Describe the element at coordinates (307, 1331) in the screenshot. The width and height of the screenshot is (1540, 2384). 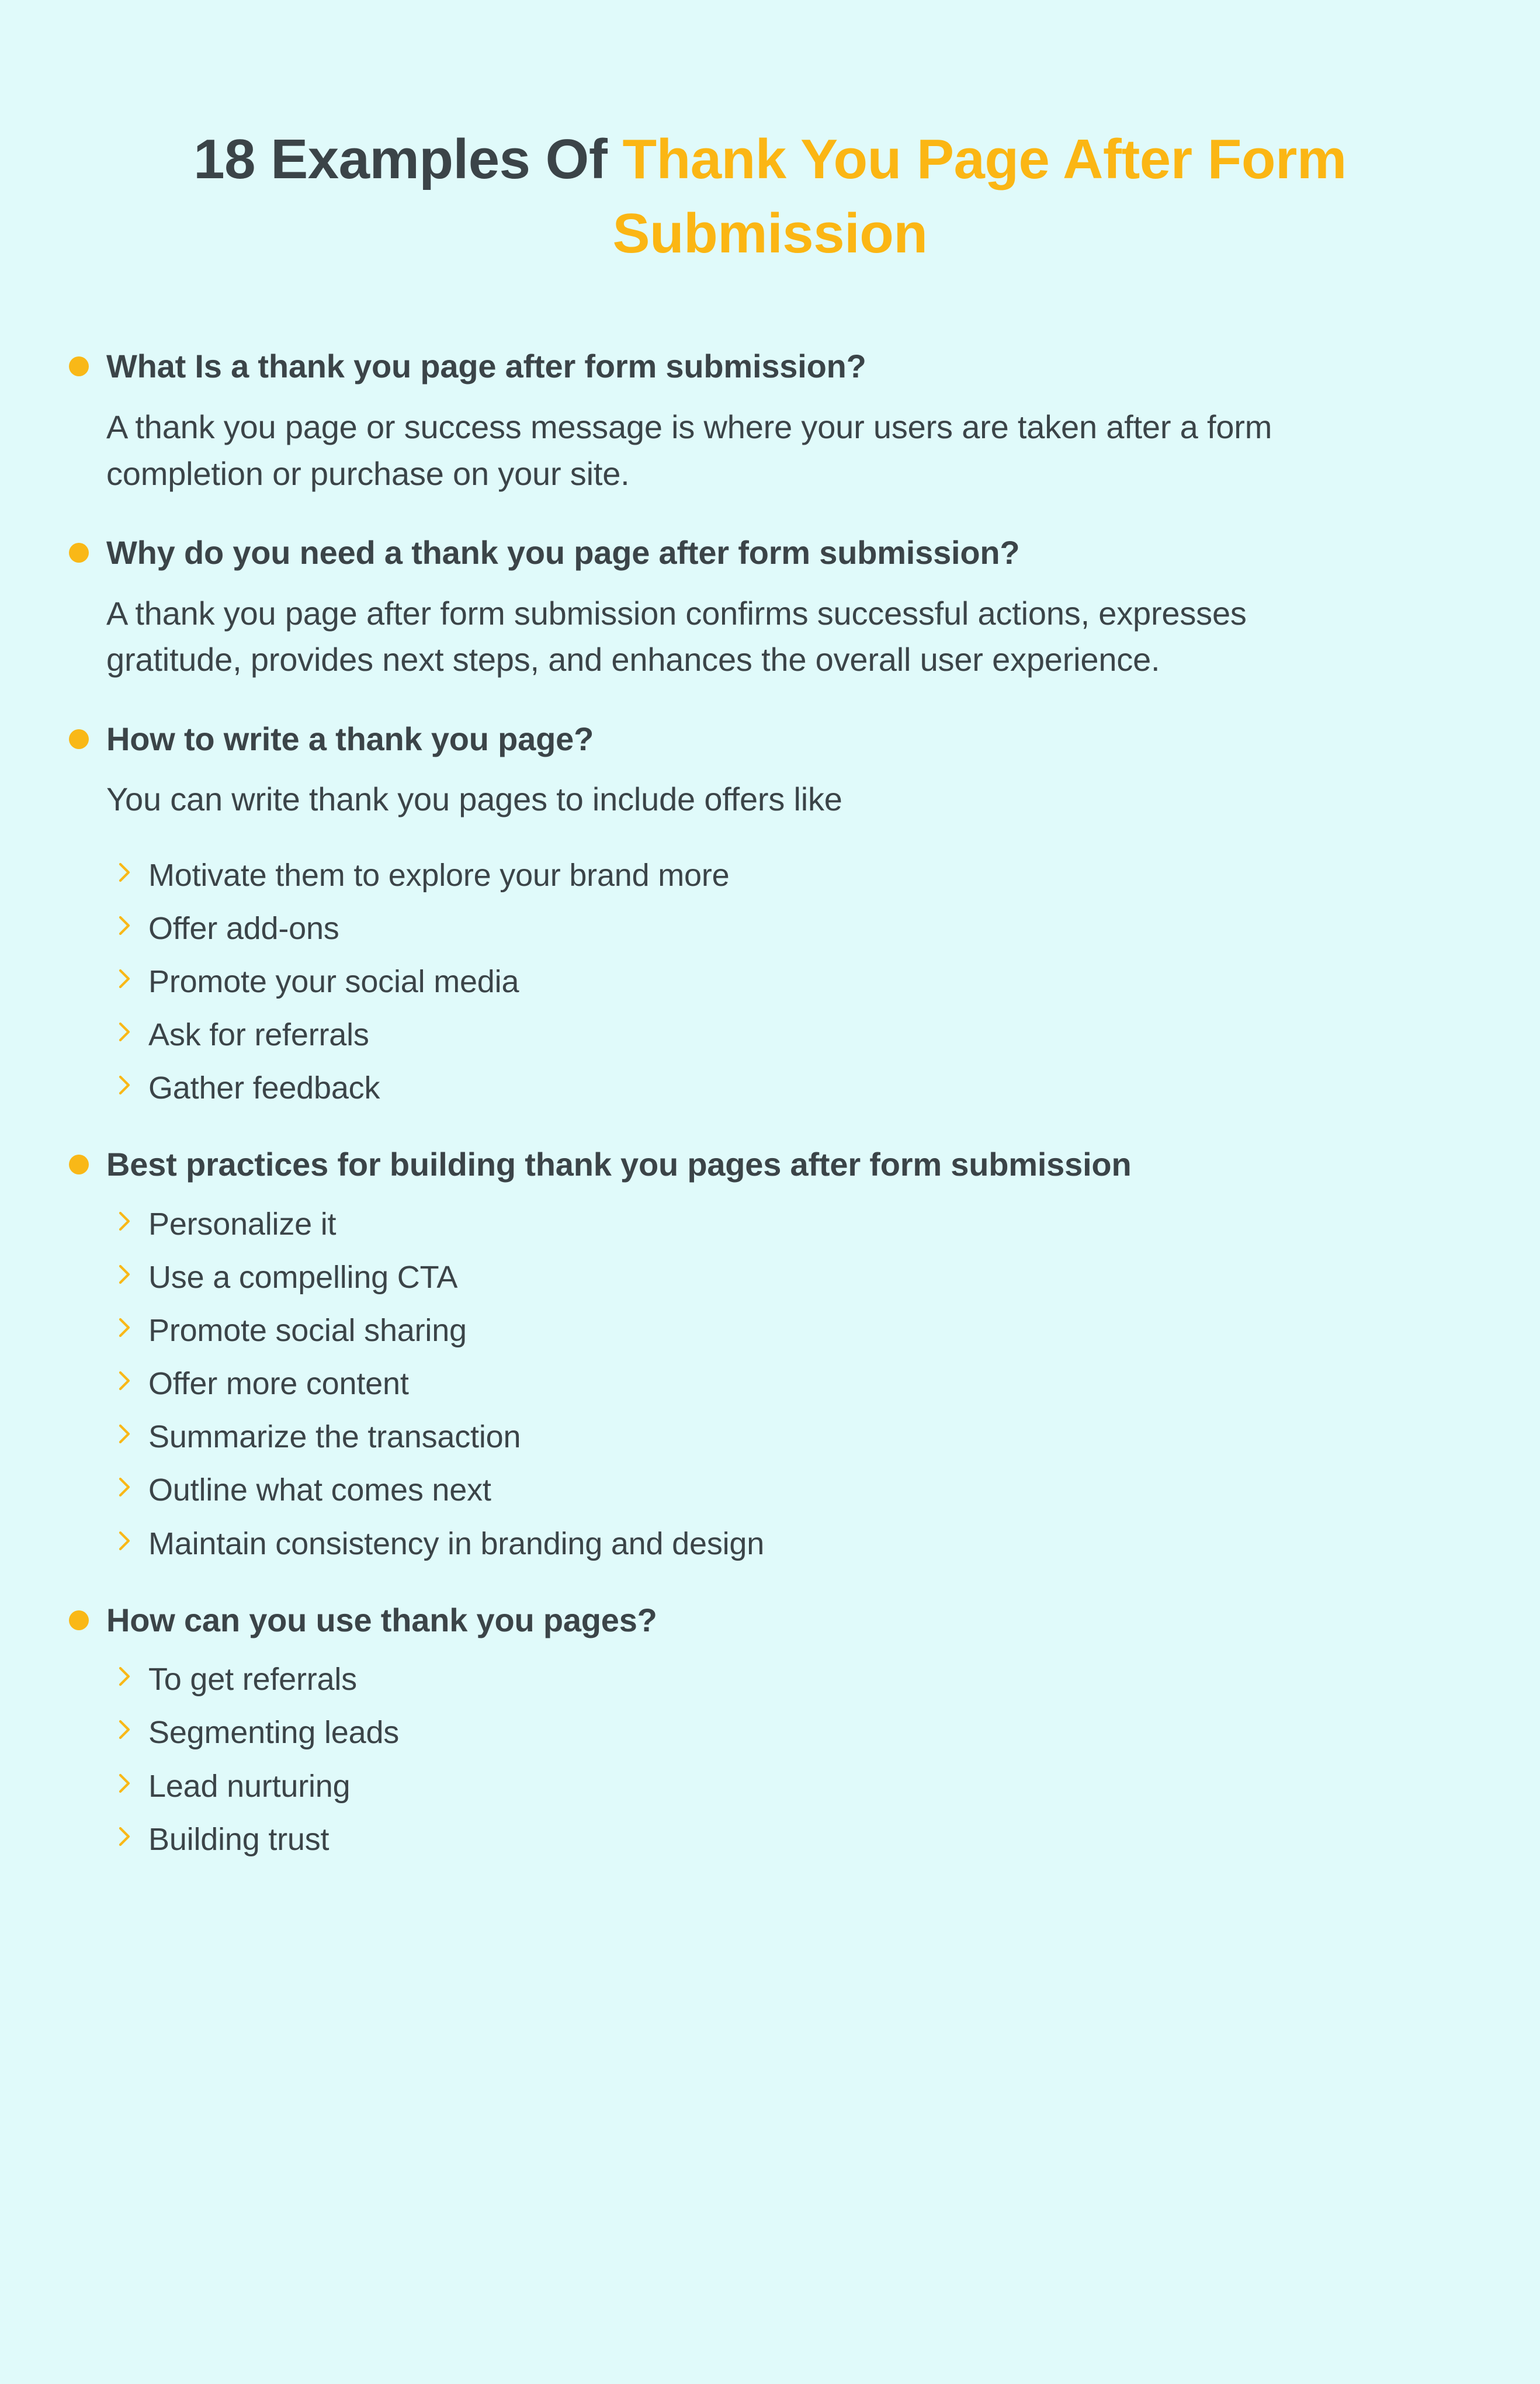
I see `list-item-label: Promote social sharing` at that location.